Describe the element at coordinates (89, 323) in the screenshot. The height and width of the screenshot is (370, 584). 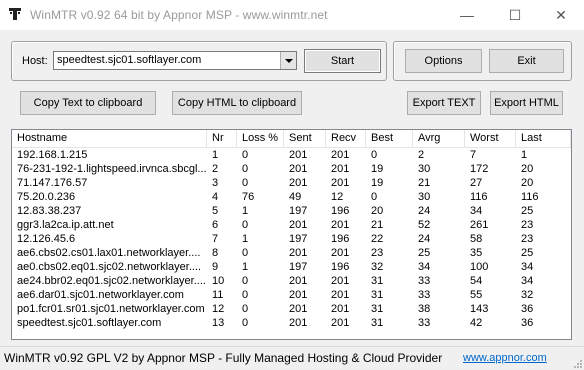
I see `table-cell: speedtest.sjc01.softlayer.com` at that location.